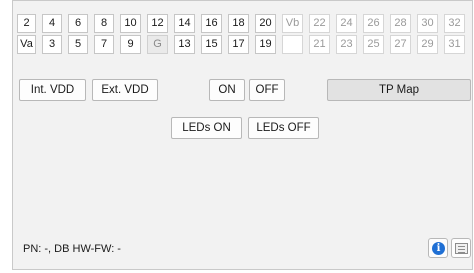  Describe the element at coordinates (157, 44) in the screenshot. I see `pin-g: G` at that location.